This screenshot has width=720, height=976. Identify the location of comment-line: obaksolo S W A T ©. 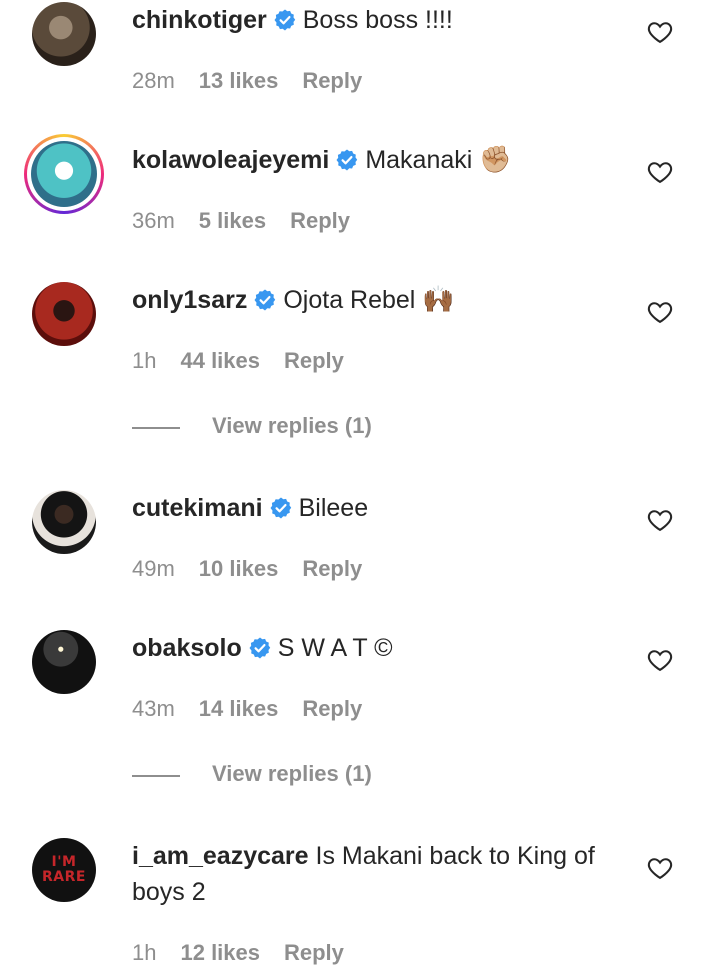
(262, 648).